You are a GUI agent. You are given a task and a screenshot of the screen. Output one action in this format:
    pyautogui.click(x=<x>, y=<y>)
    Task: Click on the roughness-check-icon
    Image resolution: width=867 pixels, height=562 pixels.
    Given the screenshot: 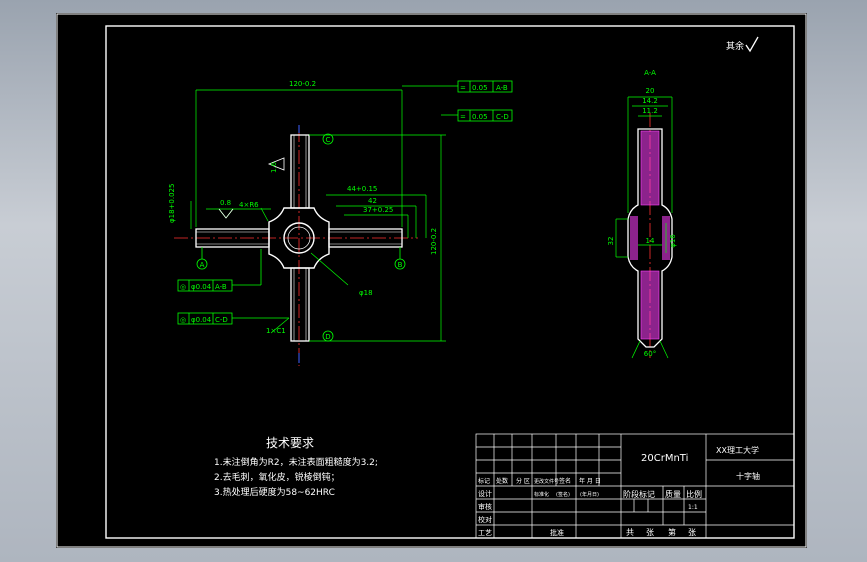 What is the action you would take?
    pyautogui.click(x=752, y=44)
    